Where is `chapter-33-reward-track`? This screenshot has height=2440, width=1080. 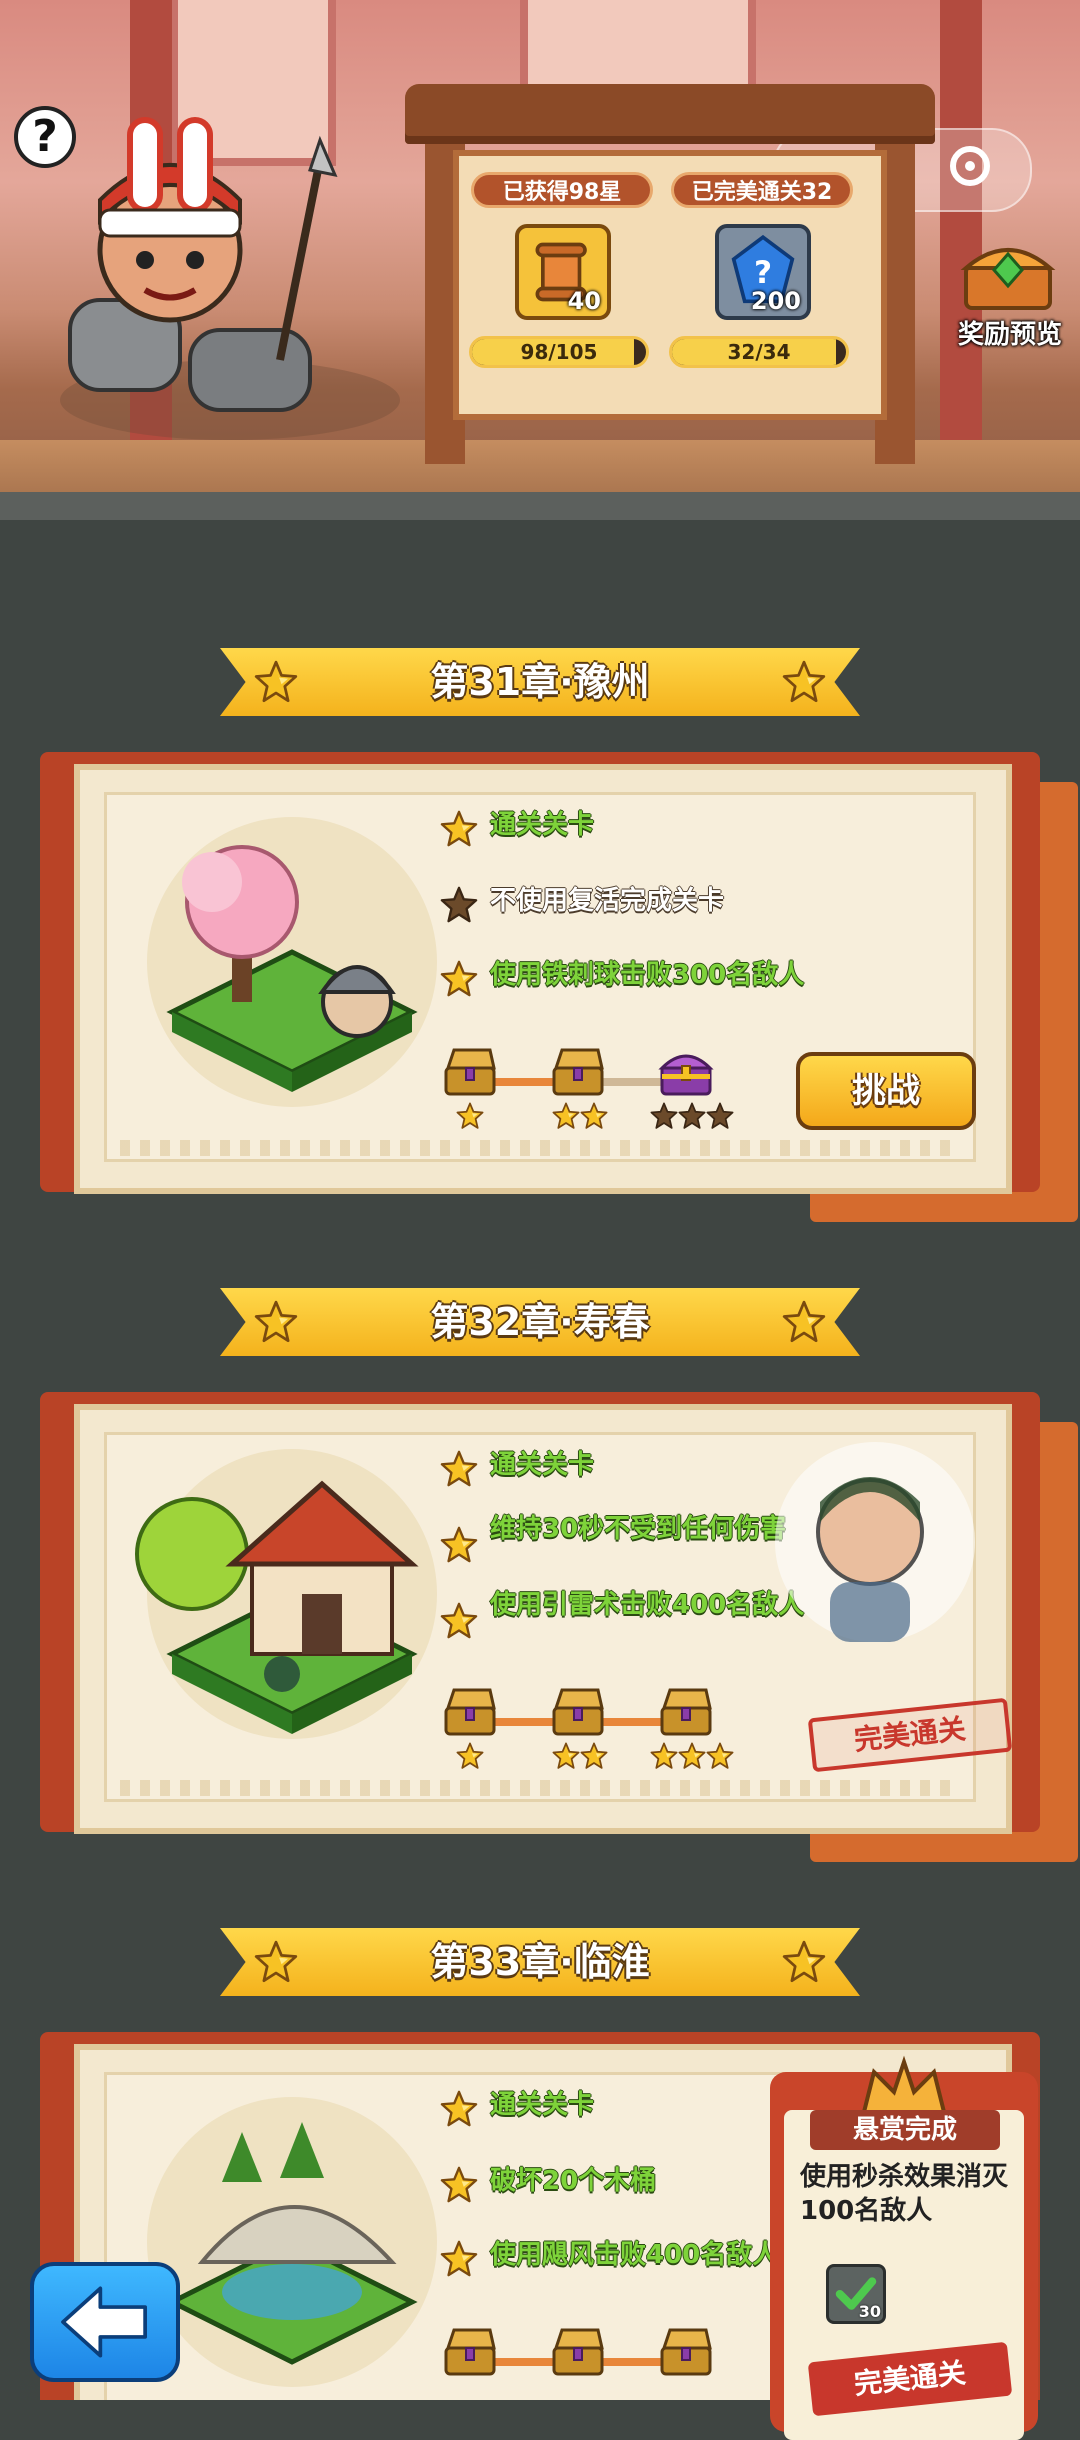
chapter-33-reward-track is located at coordinates (585, 2362).